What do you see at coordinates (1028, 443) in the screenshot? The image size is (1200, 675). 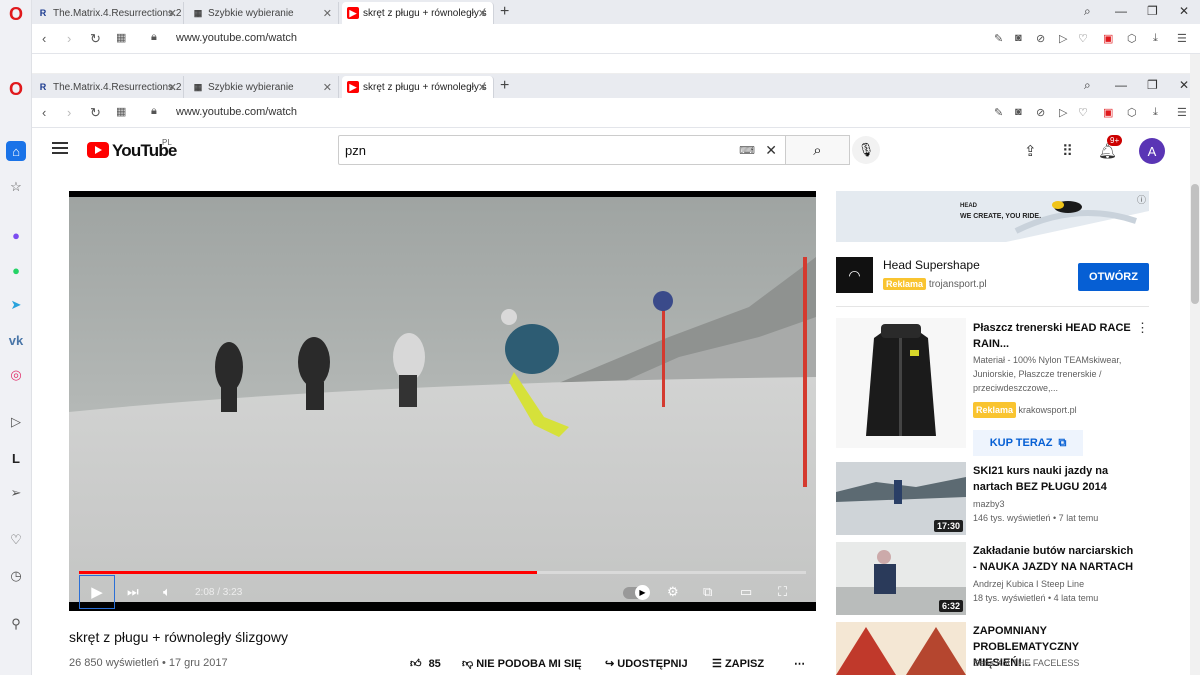 I see `buy-now-button: KUP TERAZ ⧉` at bounding box center [1028, 443].